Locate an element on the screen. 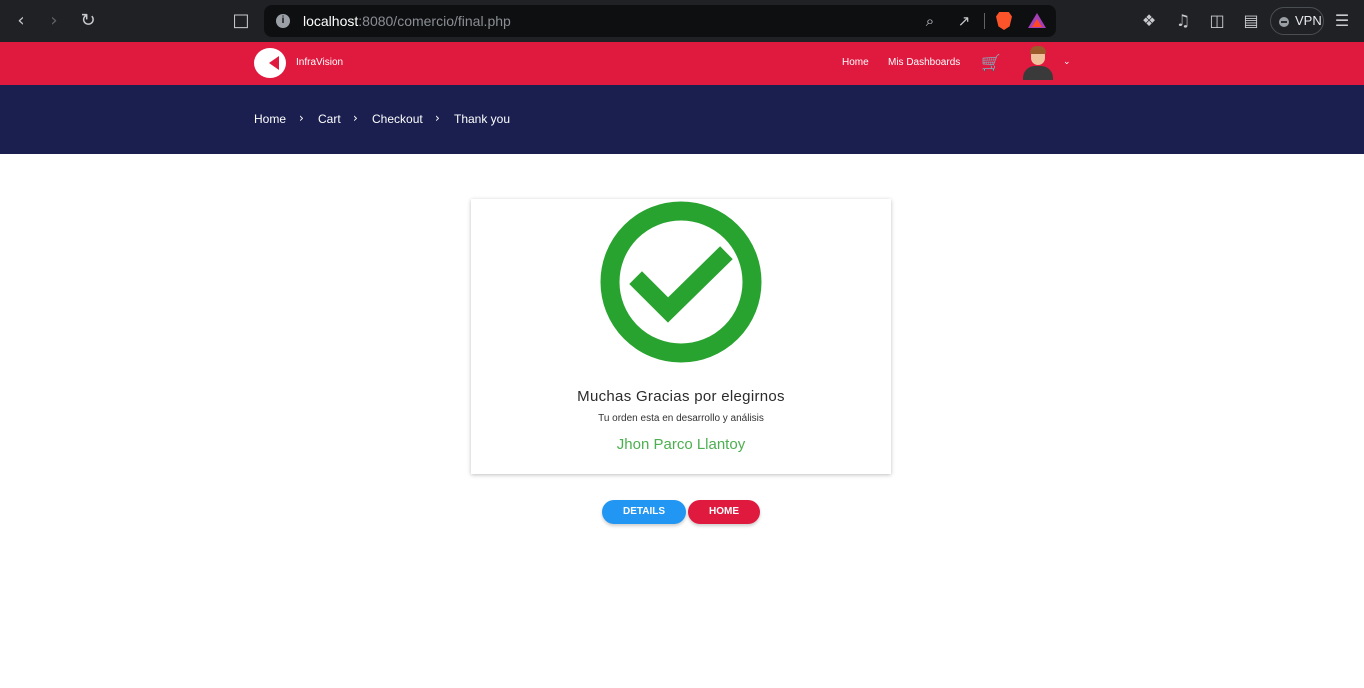  check-circle-icon is located at coordinates (681, 282).